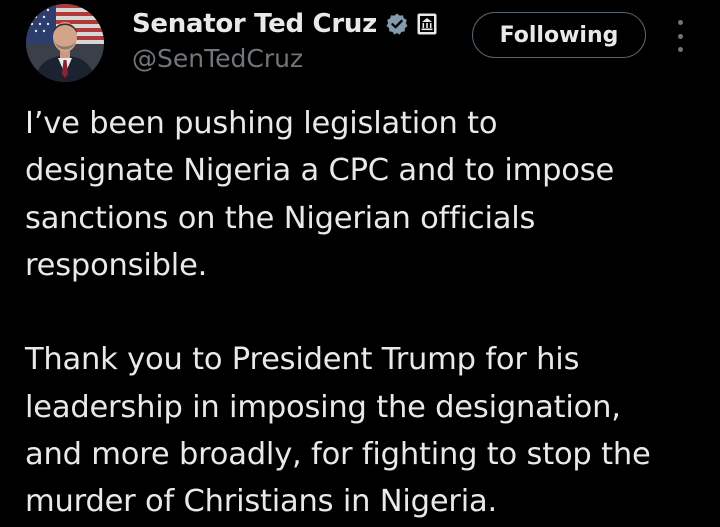  Describe the element at coordinates (323, 407) in the screenshot. I see `tweet-text-line: leadership in imposing the designation,` at that location.